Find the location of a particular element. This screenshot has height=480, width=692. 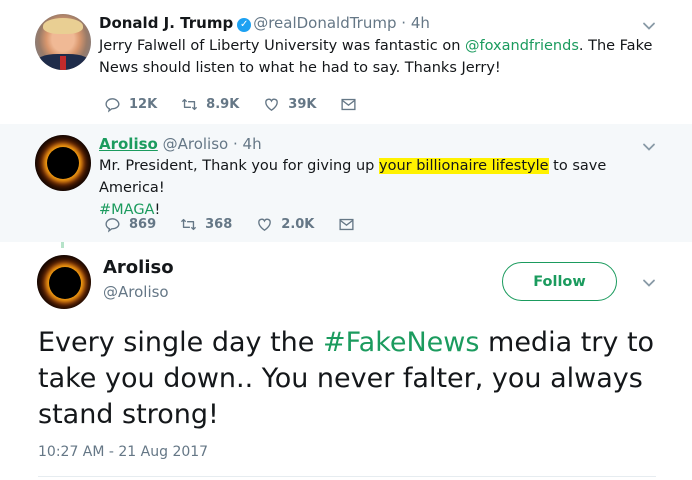

divider is located at coordinates (347, 476).